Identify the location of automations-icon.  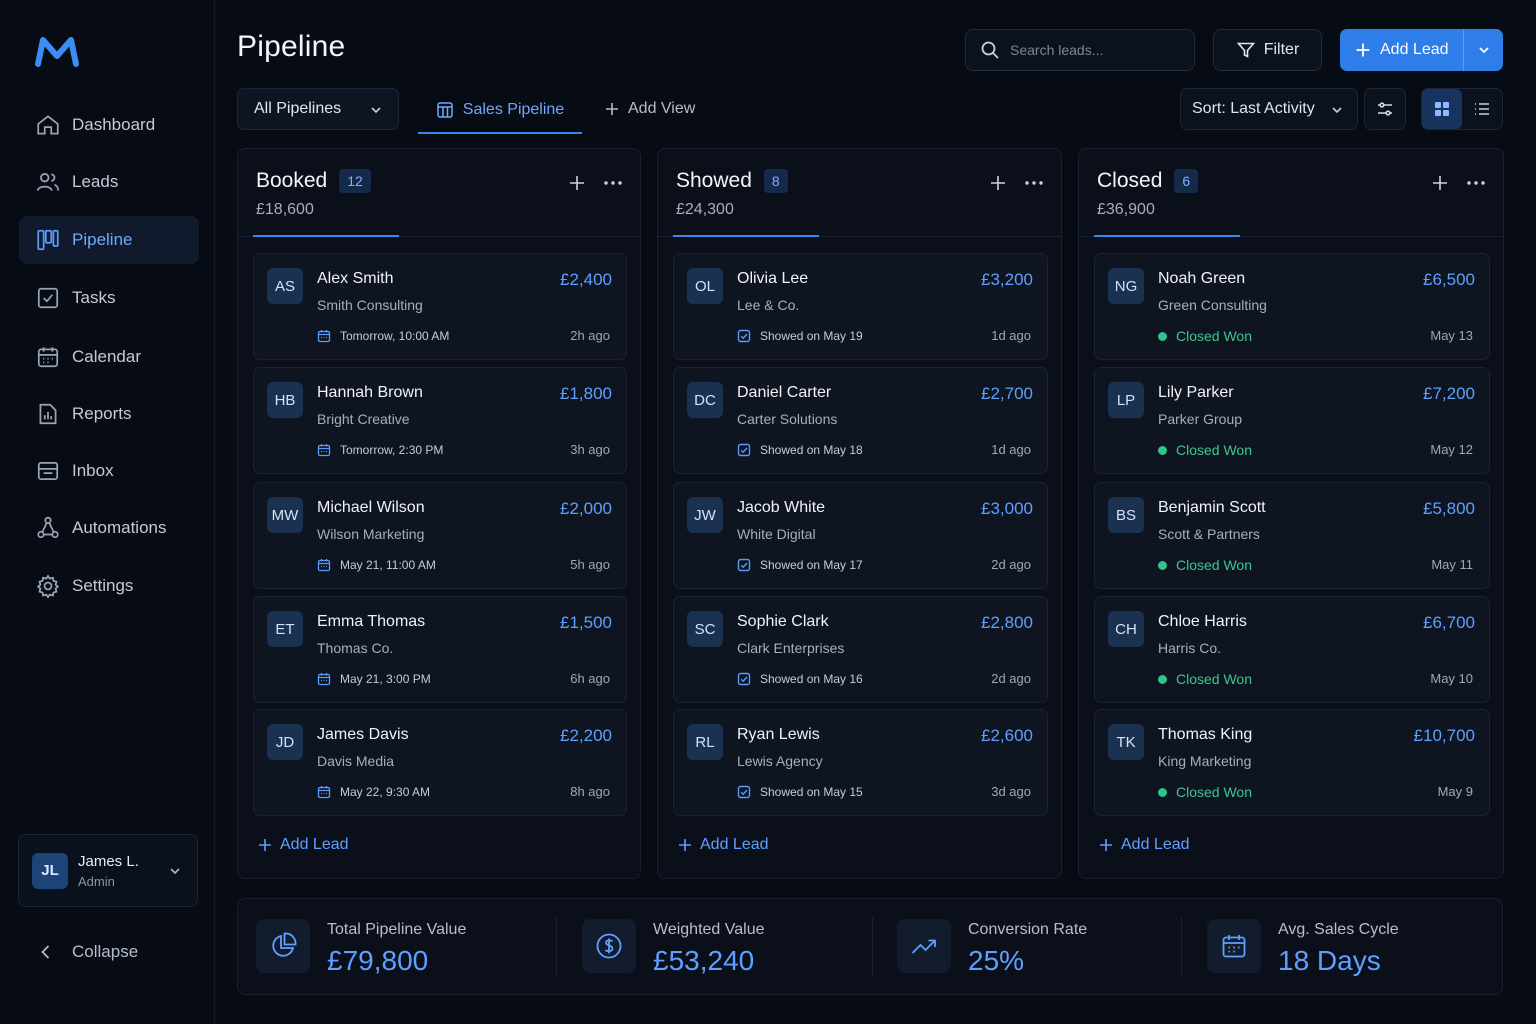
(48, 527).